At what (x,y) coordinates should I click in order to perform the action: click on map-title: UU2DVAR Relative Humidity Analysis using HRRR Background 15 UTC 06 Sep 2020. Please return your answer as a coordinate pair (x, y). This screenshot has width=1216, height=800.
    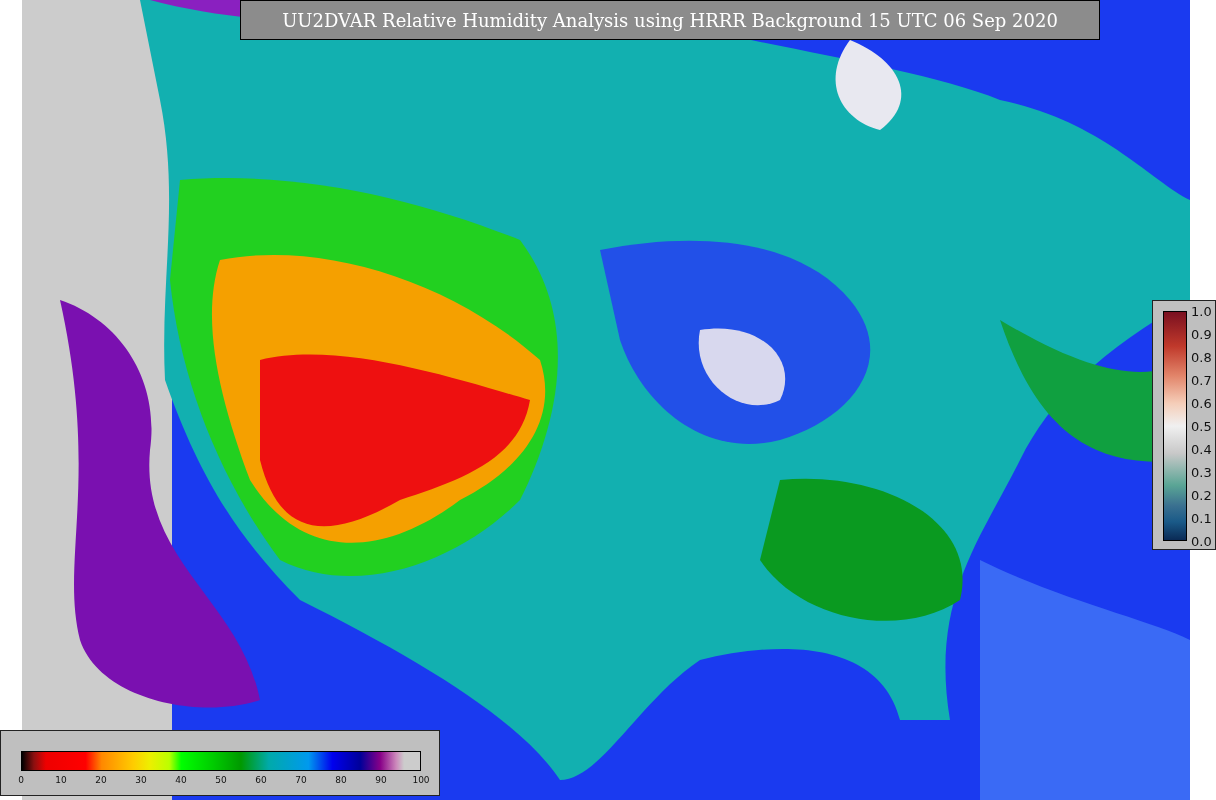
    Looking at the image, I should click on (670, 20).